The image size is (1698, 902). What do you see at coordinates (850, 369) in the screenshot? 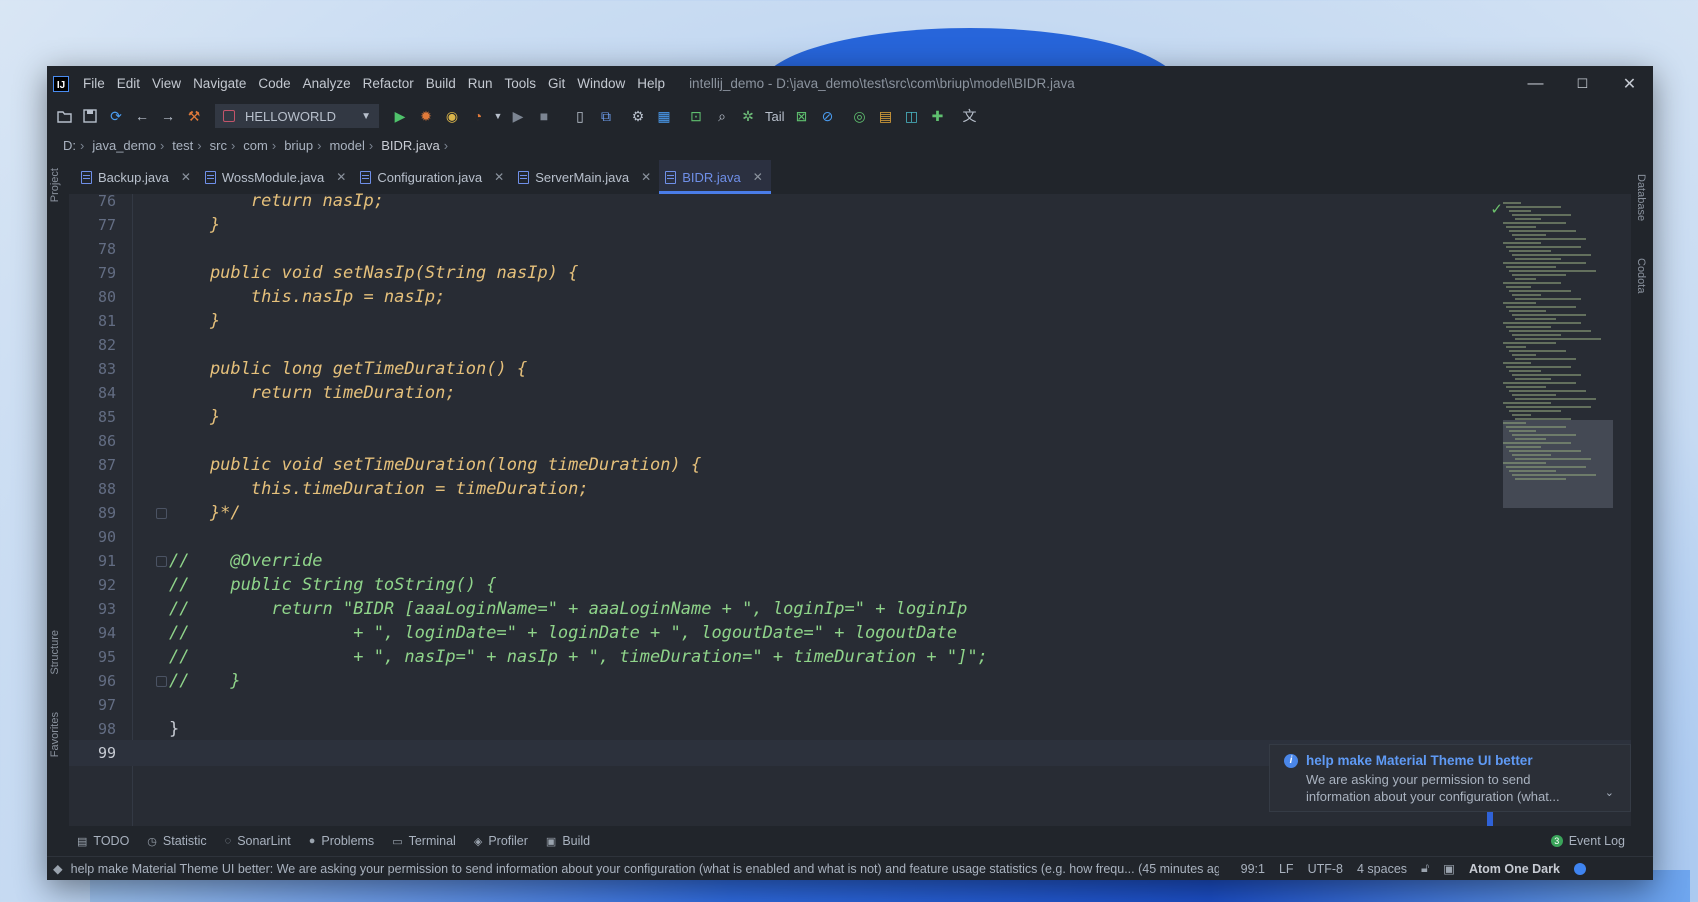
I see `code-line: 83 public long getTimeDuration() {` at bounding box center [850, 369].